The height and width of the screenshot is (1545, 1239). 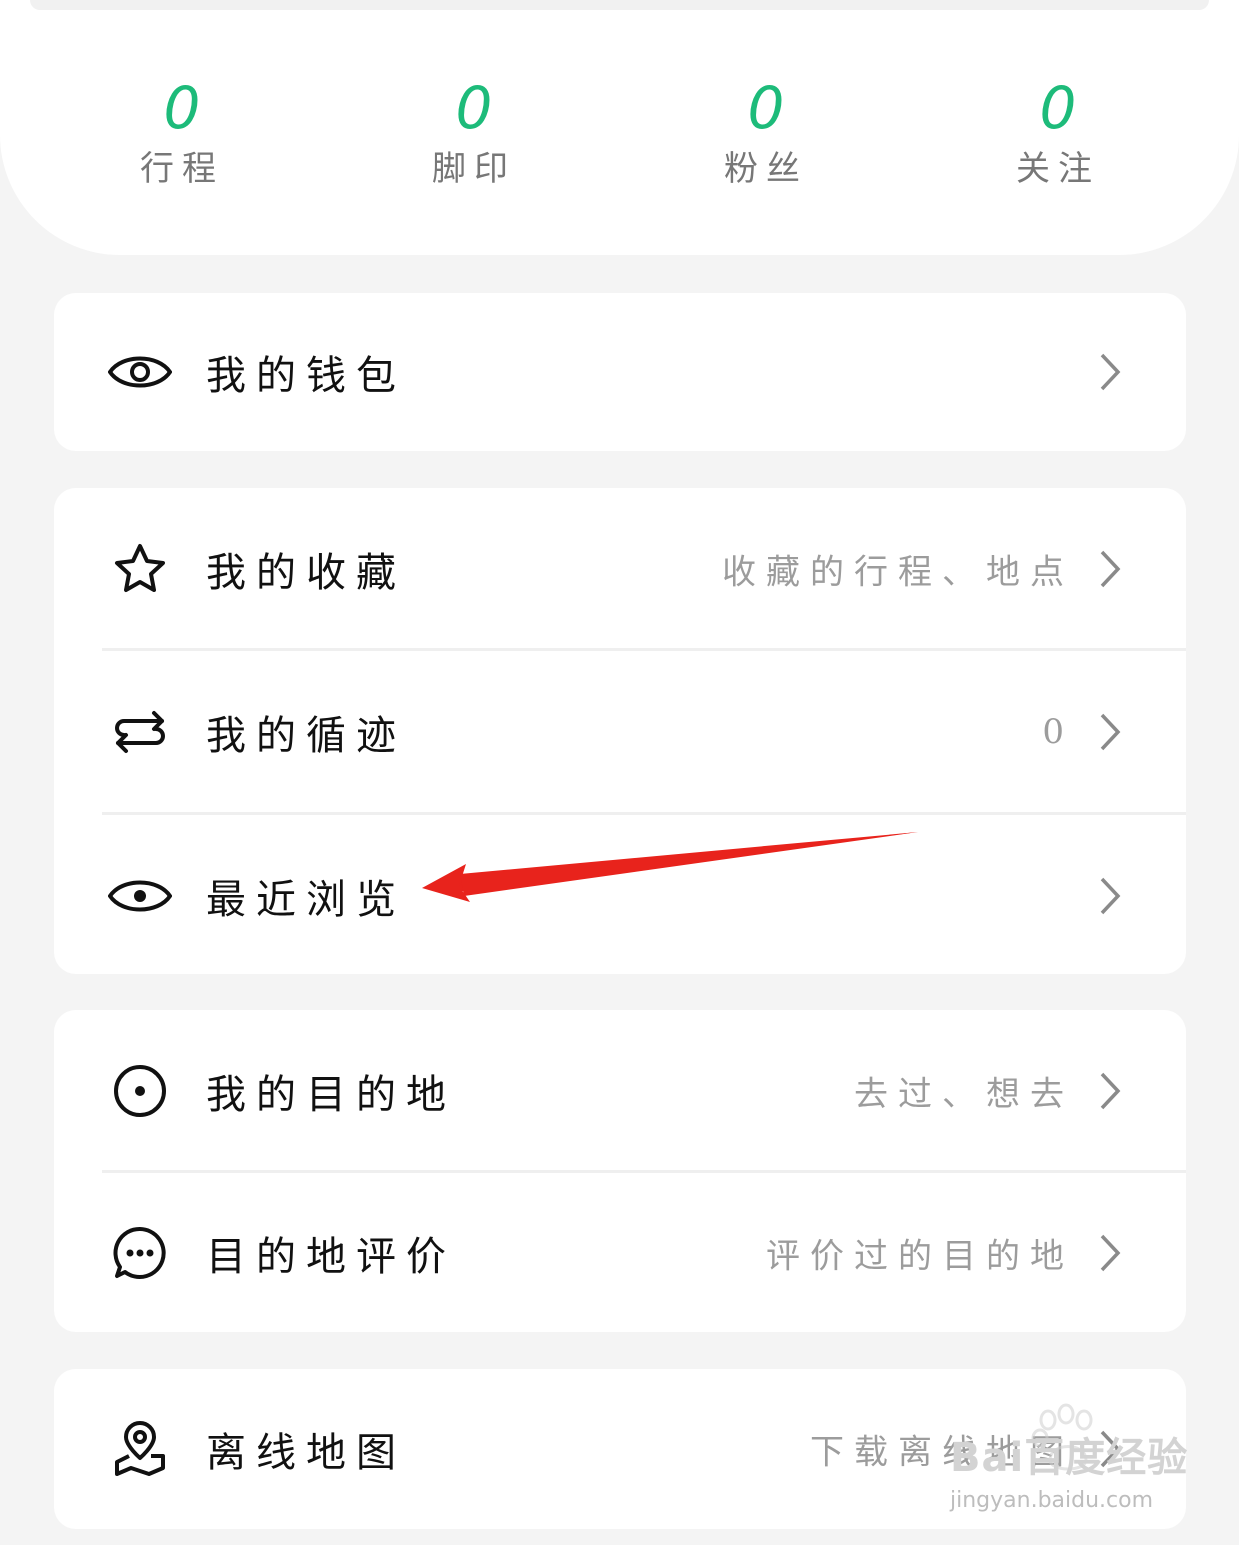 I want to click on menu-item-wallet-label: 我的钱包, so click(x=306, y=376).